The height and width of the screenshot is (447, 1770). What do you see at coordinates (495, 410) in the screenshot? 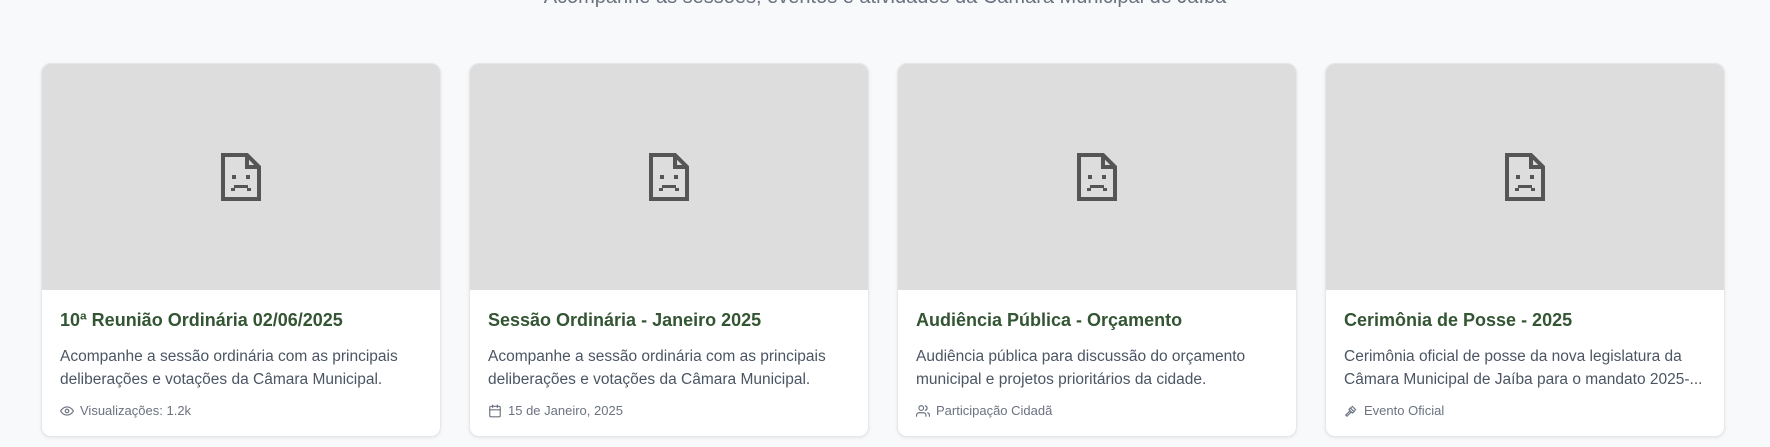
I see `calendar-icon` at bounding box center [495, 410].